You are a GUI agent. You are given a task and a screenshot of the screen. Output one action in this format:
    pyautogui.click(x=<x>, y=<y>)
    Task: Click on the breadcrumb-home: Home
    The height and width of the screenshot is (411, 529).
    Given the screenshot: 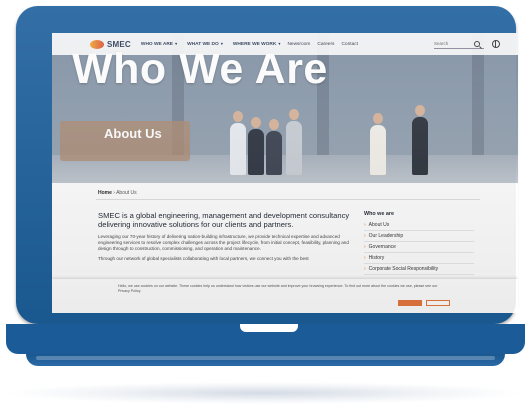 What is the action you would take?
    pyautogui.click(x=105, y=193)
    